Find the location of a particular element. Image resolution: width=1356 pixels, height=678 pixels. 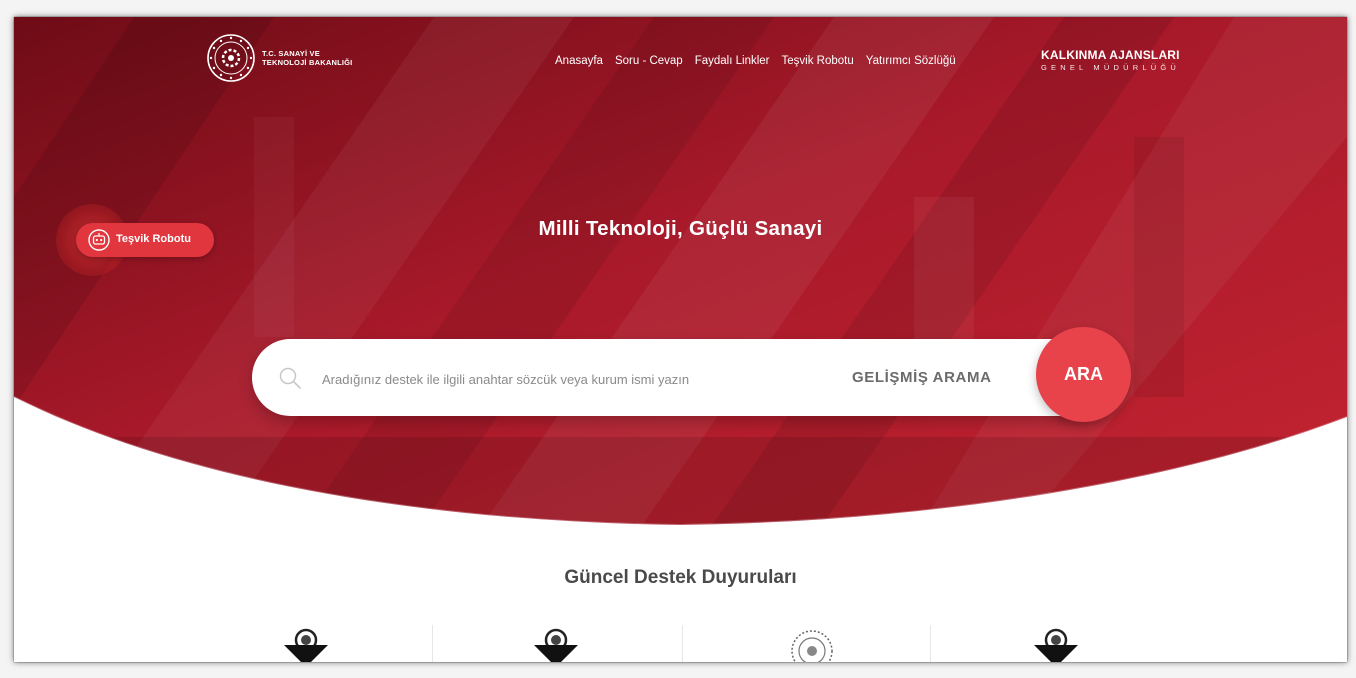

nav-soru-cevap: Soru - Cevap is located at coordinates (649, 61).